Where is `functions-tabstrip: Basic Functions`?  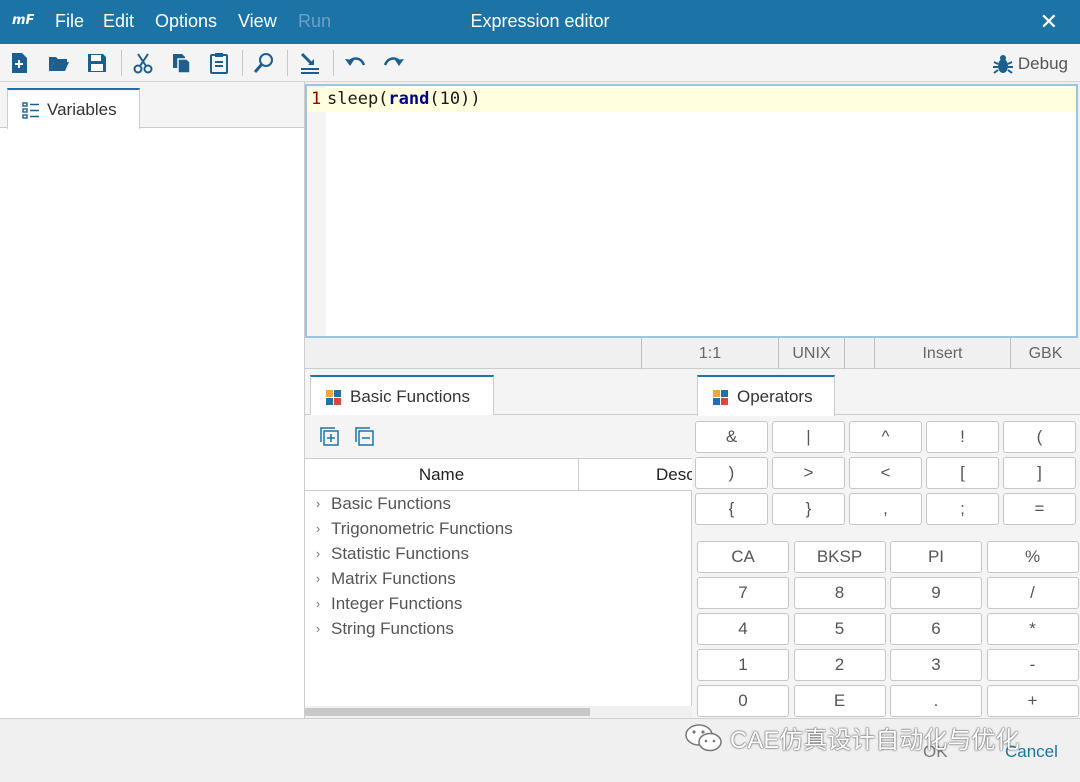
functions-tabstrip: Basic Functions is located at coordinates (498, 392).